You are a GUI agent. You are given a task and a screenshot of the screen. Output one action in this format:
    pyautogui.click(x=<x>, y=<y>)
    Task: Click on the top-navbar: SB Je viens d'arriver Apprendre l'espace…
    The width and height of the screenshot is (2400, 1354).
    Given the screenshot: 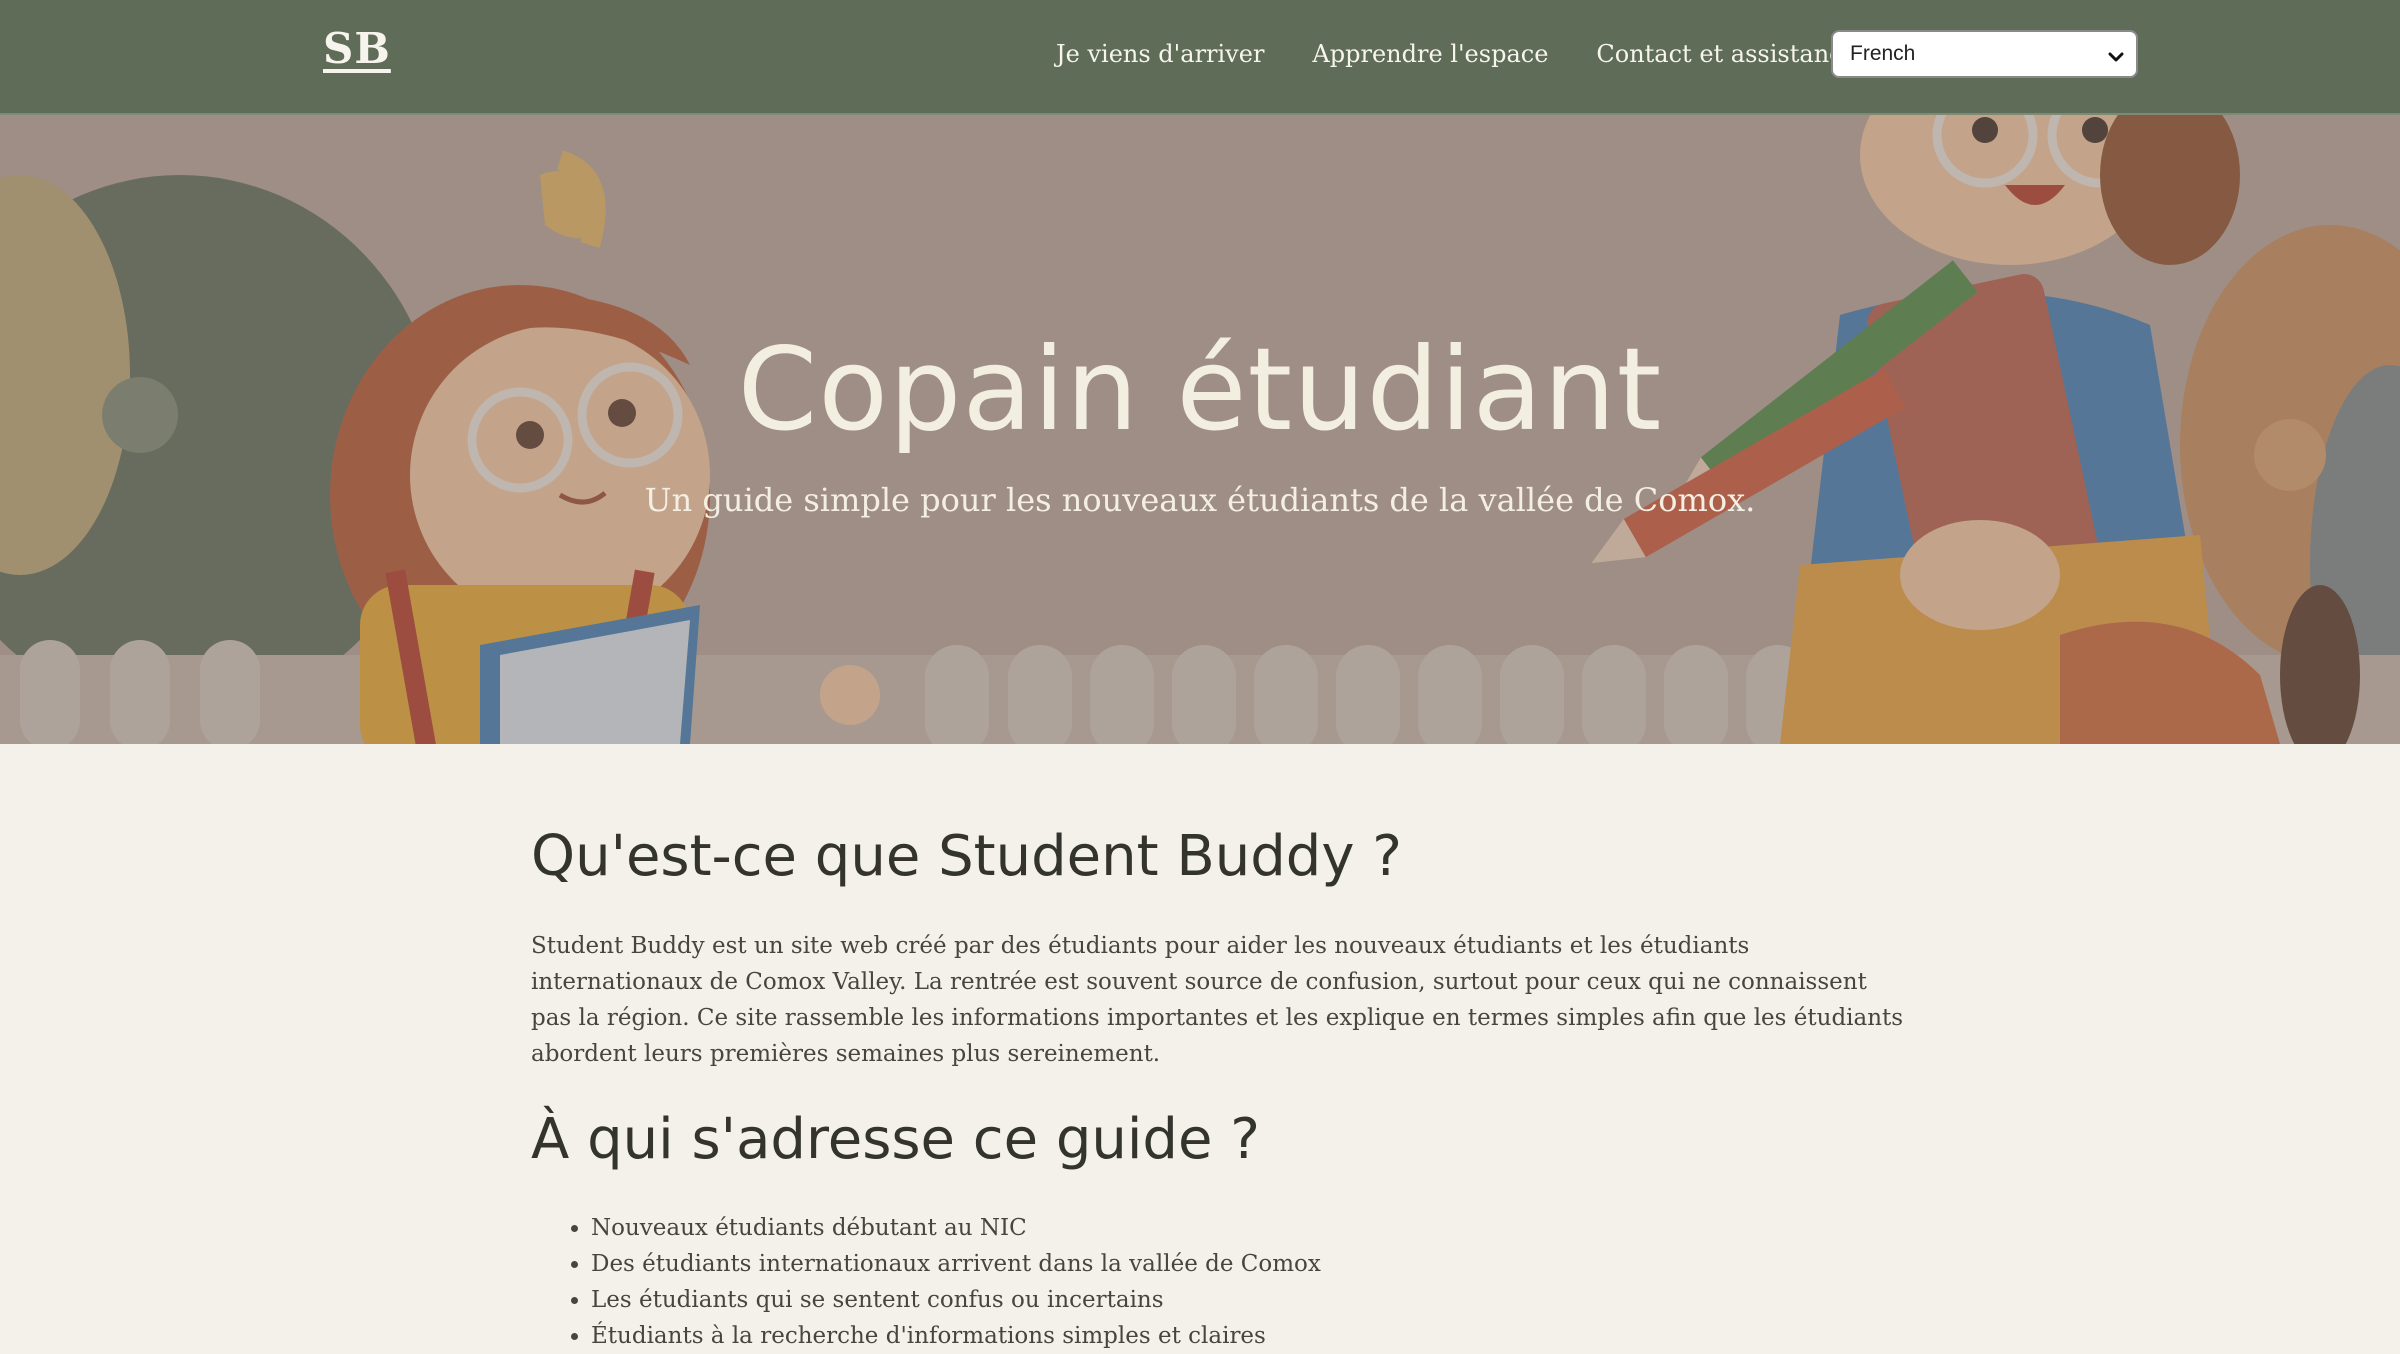 What is the action you would take?
    pyautogui.click(x=1200, y=57)
    